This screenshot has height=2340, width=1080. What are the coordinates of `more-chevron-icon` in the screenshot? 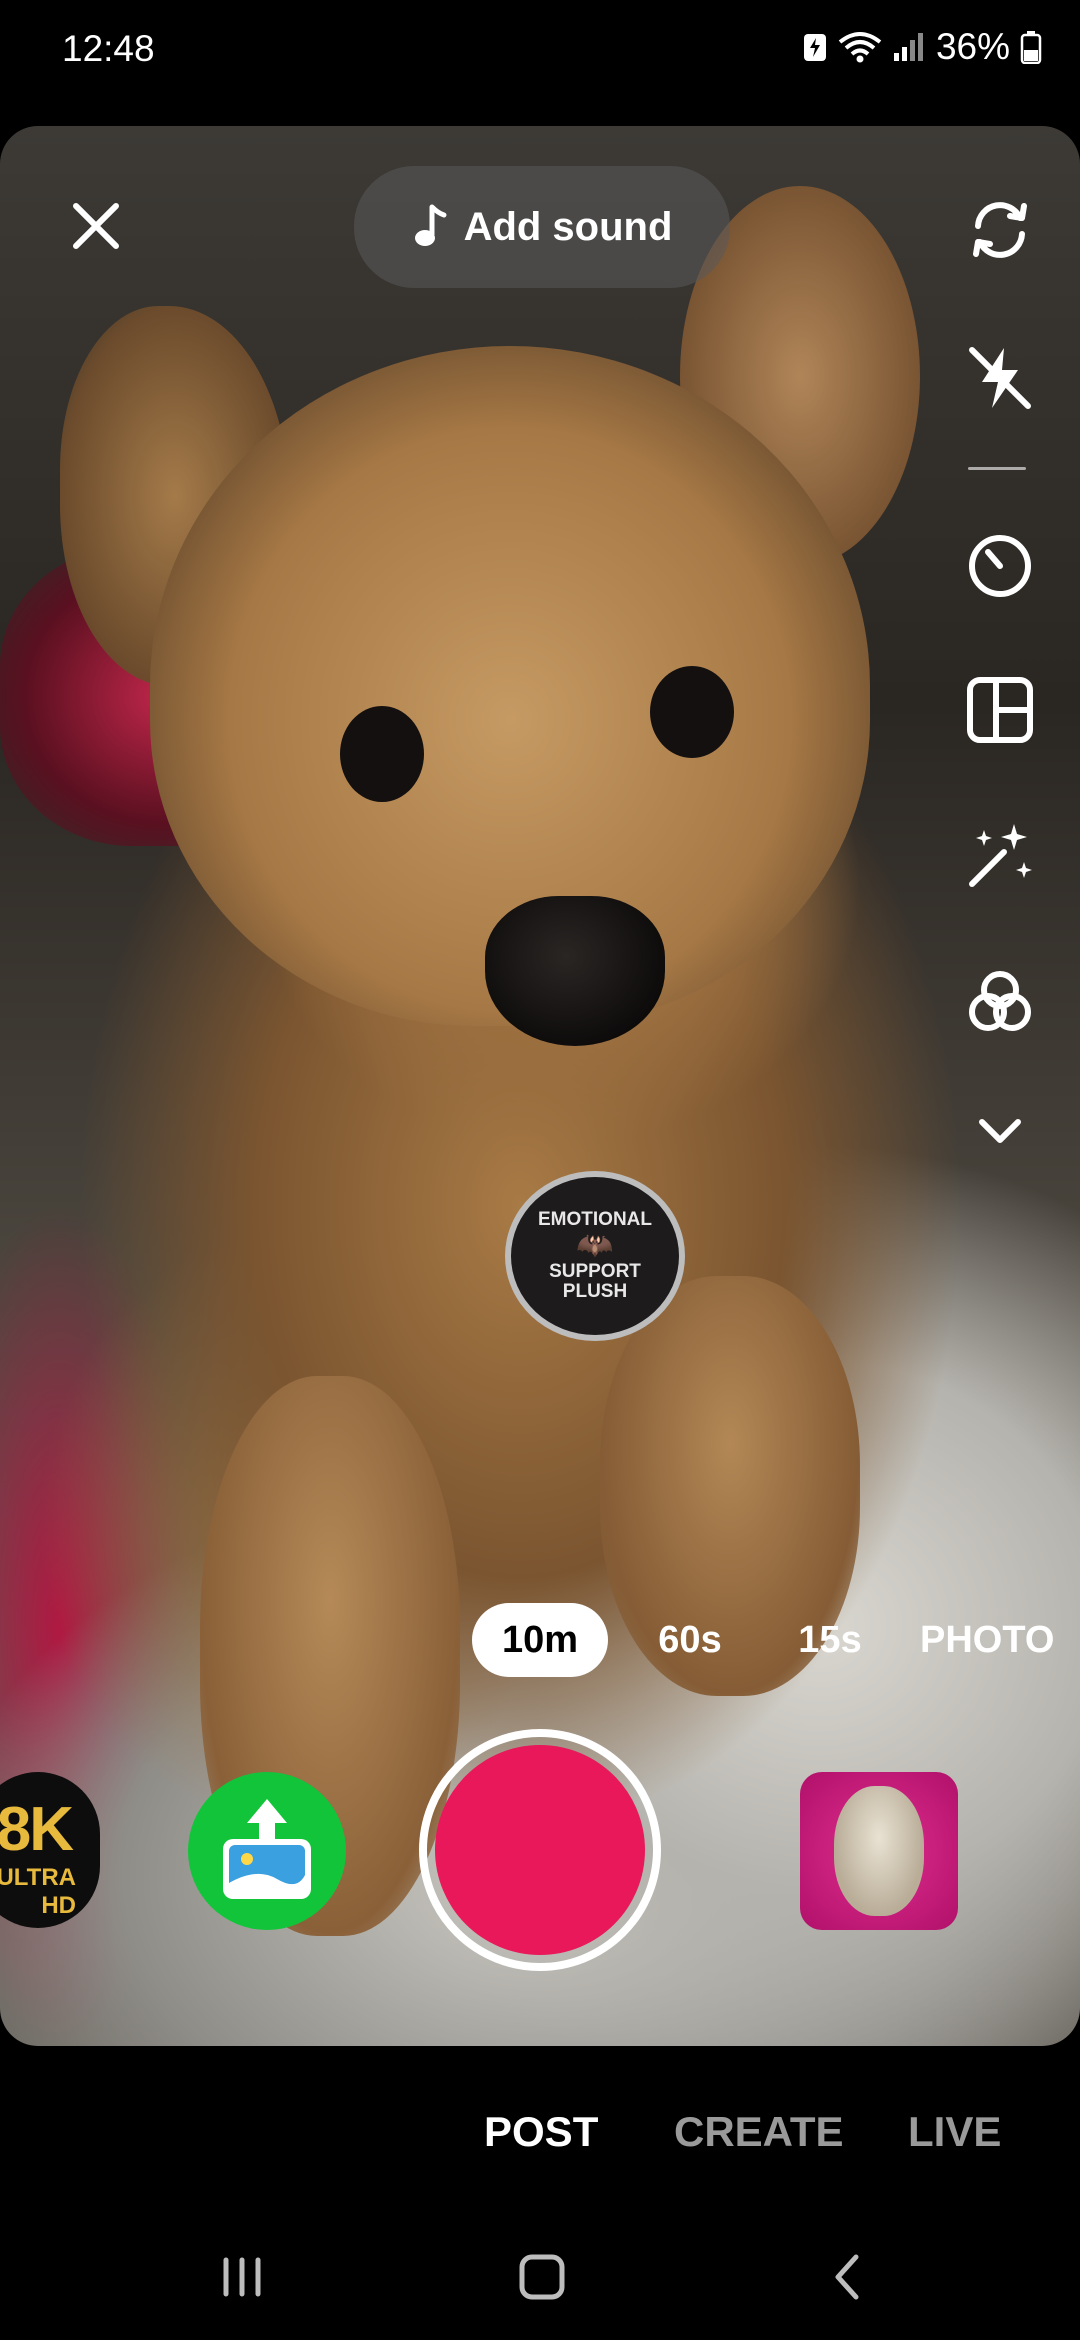 It's located at (1000, 1131).